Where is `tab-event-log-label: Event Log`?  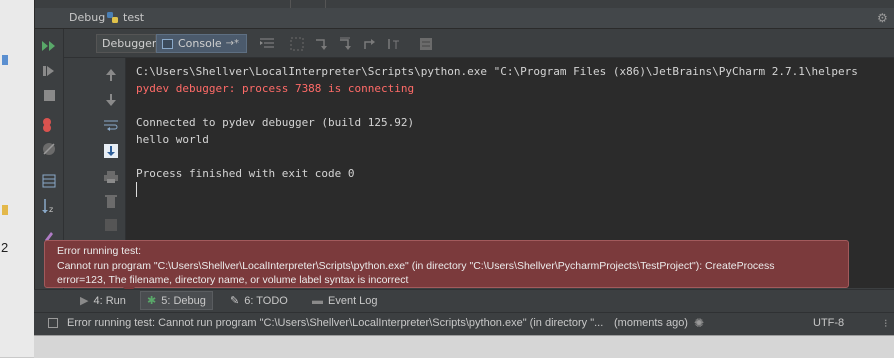 tab-event-log-label: Event Log is located at coordinates (353, 300).